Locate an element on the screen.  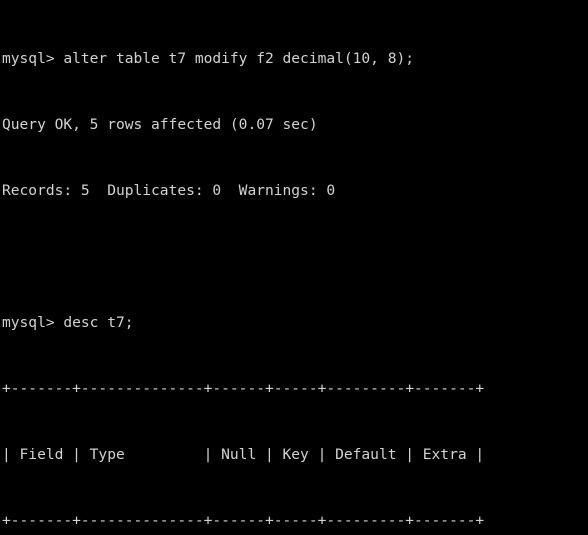
terminal-line: Query OK, 5 rows affected (0.07 sec) is located at coordinates (160, 124).